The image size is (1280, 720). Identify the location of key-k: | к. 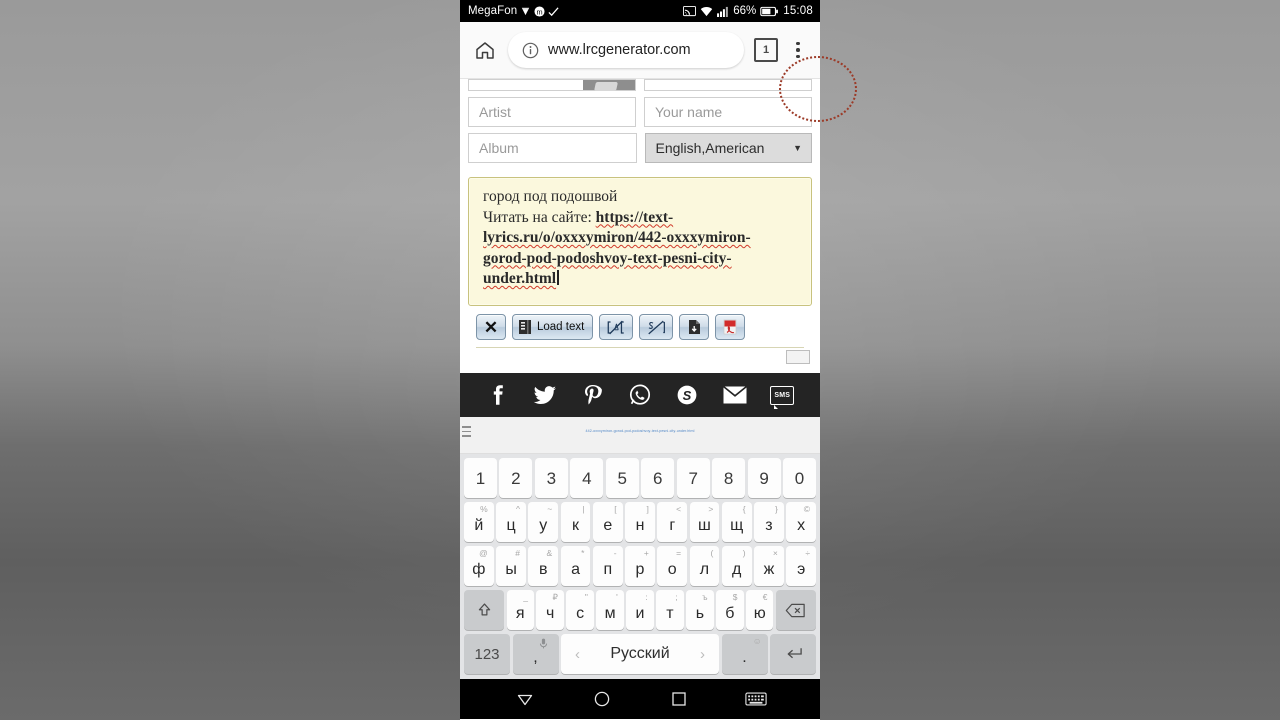
(575, 522).